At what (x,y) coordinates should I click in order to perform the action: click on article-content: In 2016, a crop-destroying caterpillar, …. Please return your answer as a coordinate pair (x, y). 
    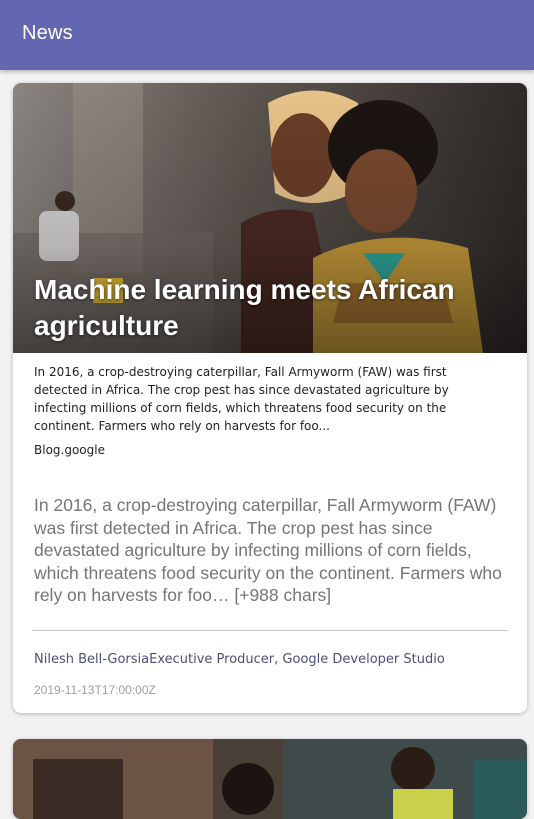
    Looking at the image, I should click on (268, 550).